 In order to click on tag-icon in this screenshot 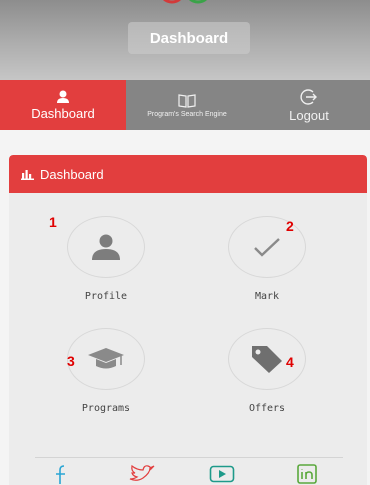, I will do `click(267, 359)`.